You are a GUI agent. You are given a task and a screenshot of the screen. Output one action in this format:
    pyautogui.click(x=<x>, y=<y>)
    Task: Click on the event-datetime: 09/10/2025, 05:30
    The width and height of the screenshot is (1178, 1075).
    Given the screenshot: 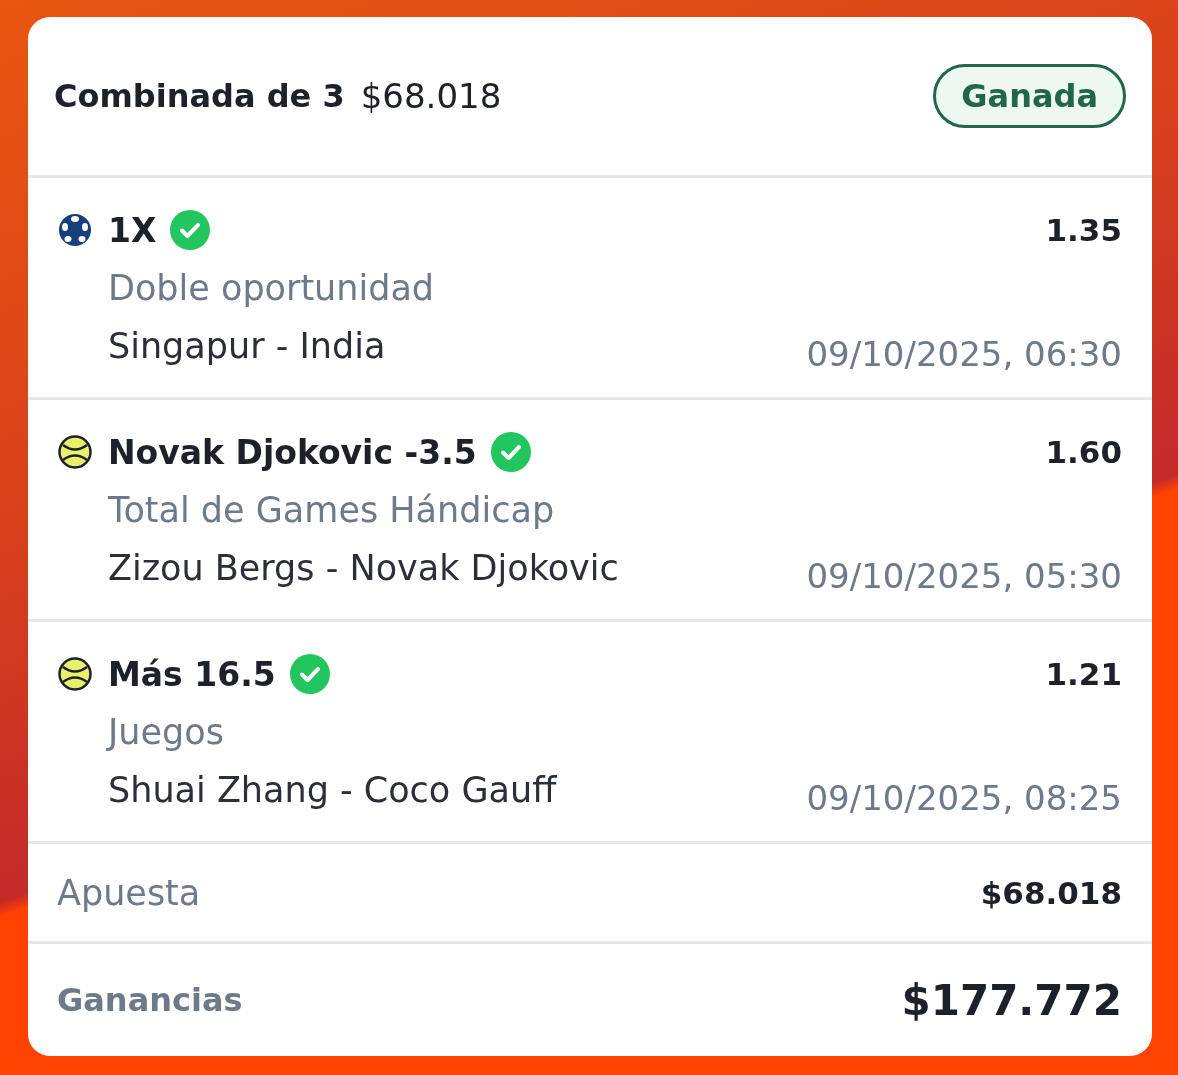 What is the action you would take?
    pyautogui.click(x=964, y=576)
    